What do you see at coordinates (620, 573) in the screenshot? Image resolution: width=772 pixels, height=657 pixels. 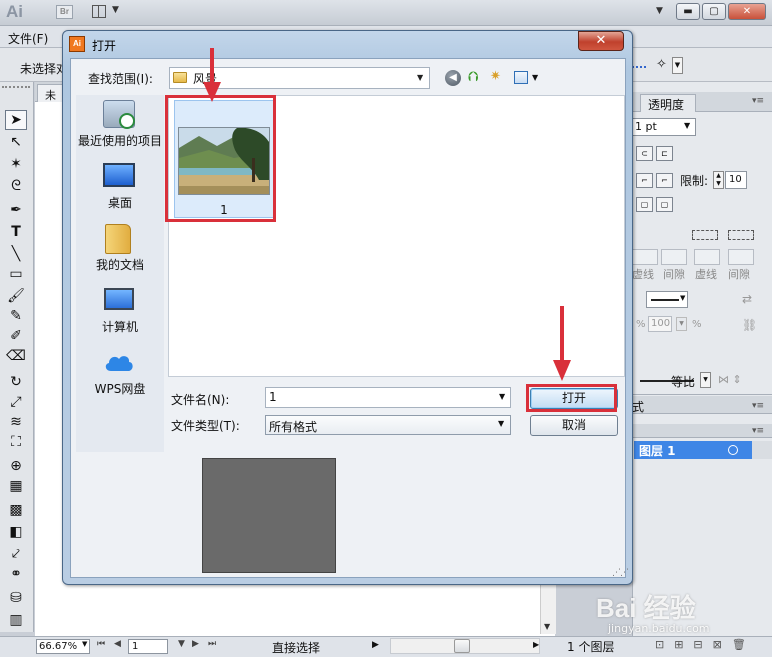 I see `resize-grip-icon: ⋰⋰` at bounding box center [620, 573].